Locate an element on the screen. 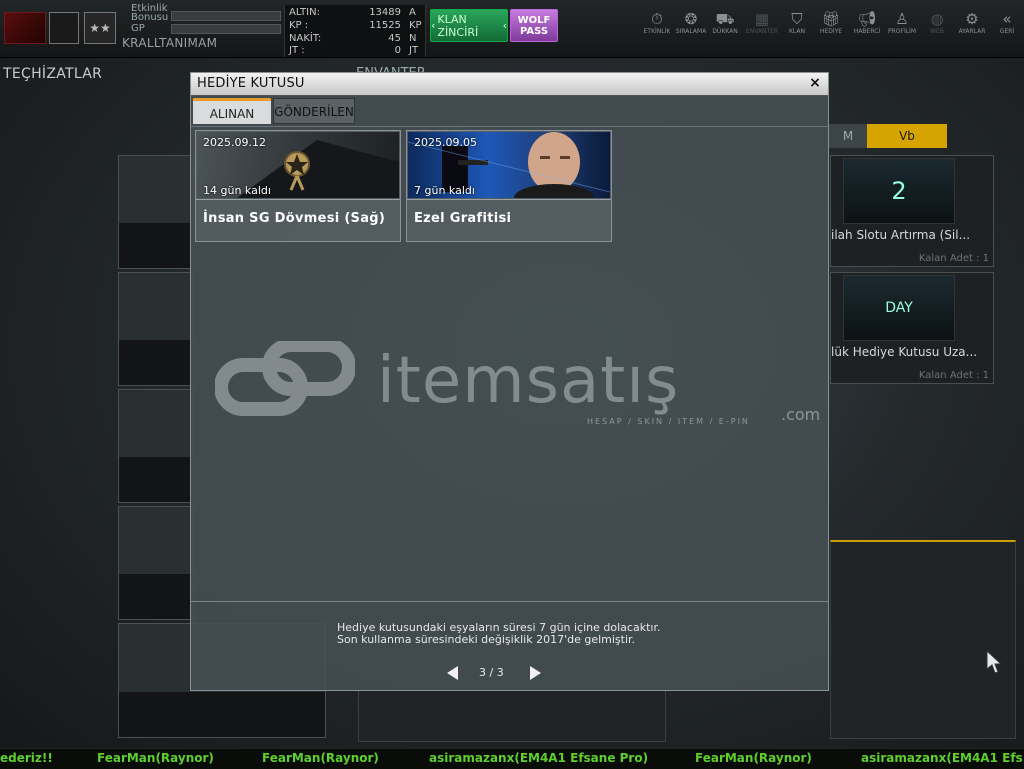  gift-name: Ezel Grafitisi is located at coordinates (463, 218).